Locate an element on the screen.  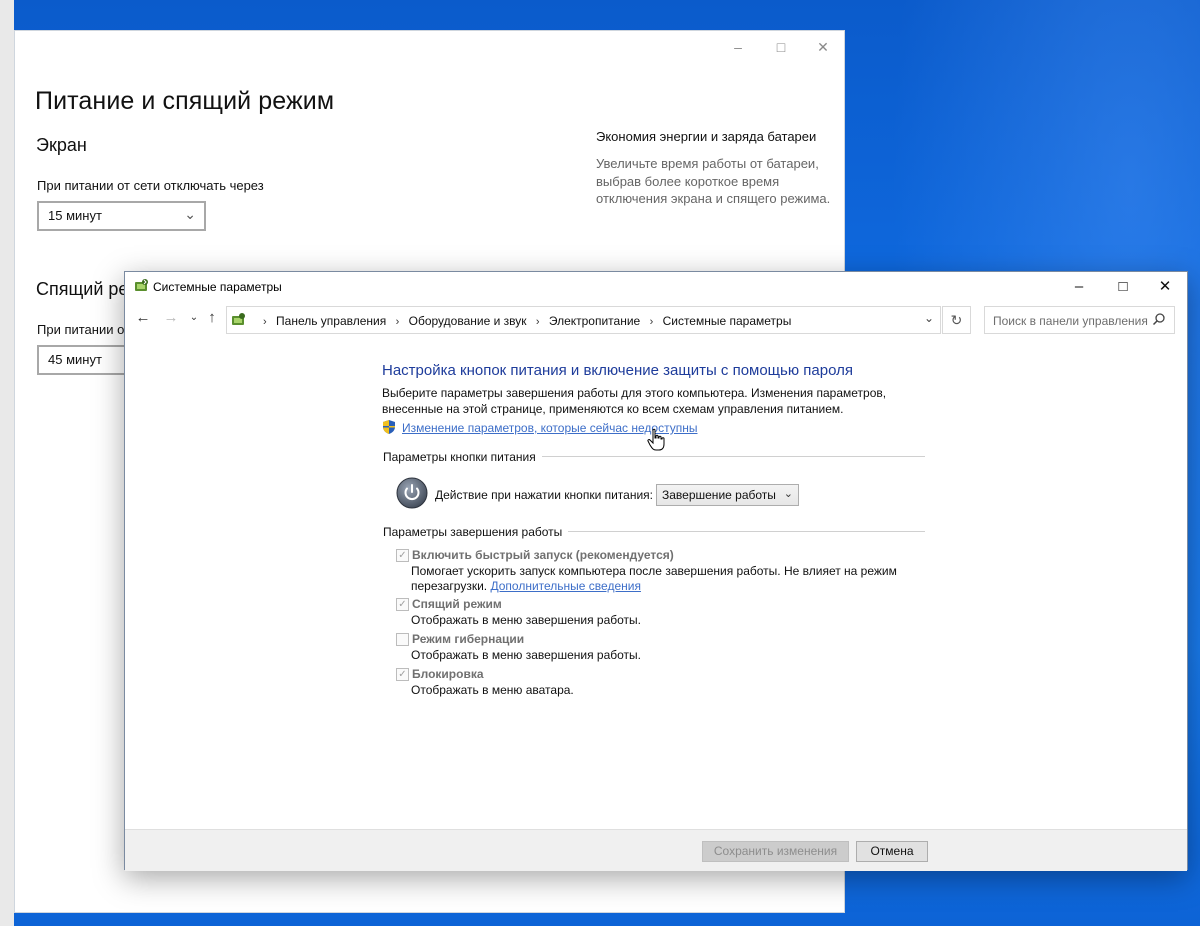
shutdown-section-header: Параметры завершения работы is located at coordinates (476, 532).